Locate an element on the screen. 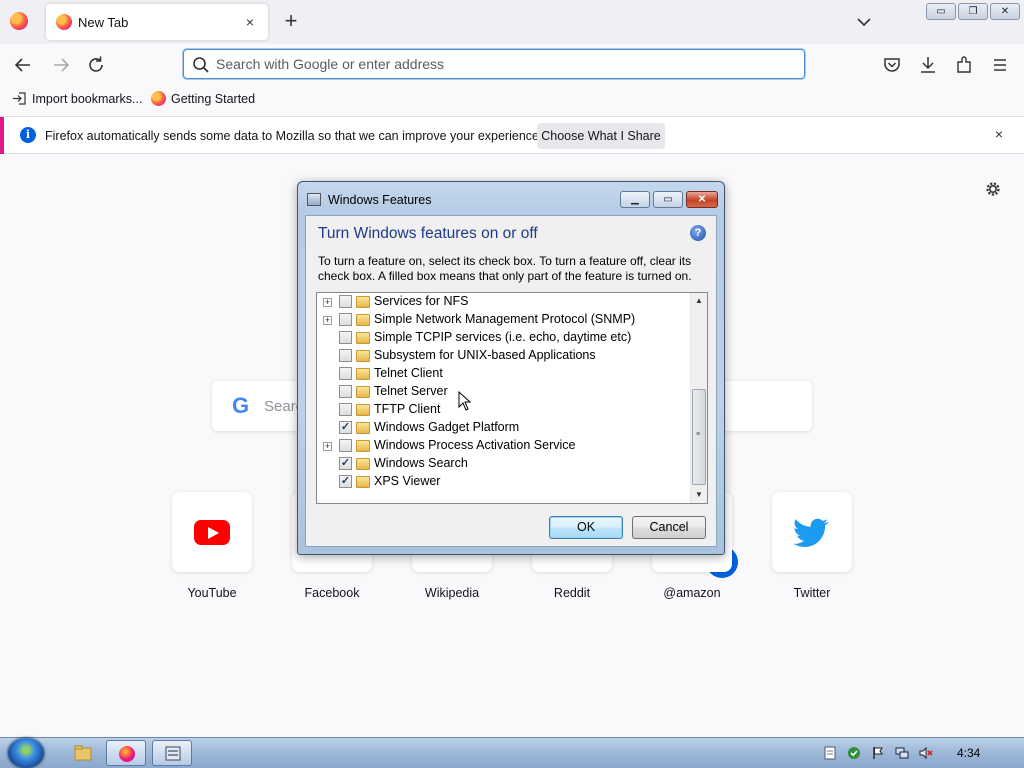 This screenshot has height=768, width=1024. cancel-button: Cancel is located at coordinates (669, 527).